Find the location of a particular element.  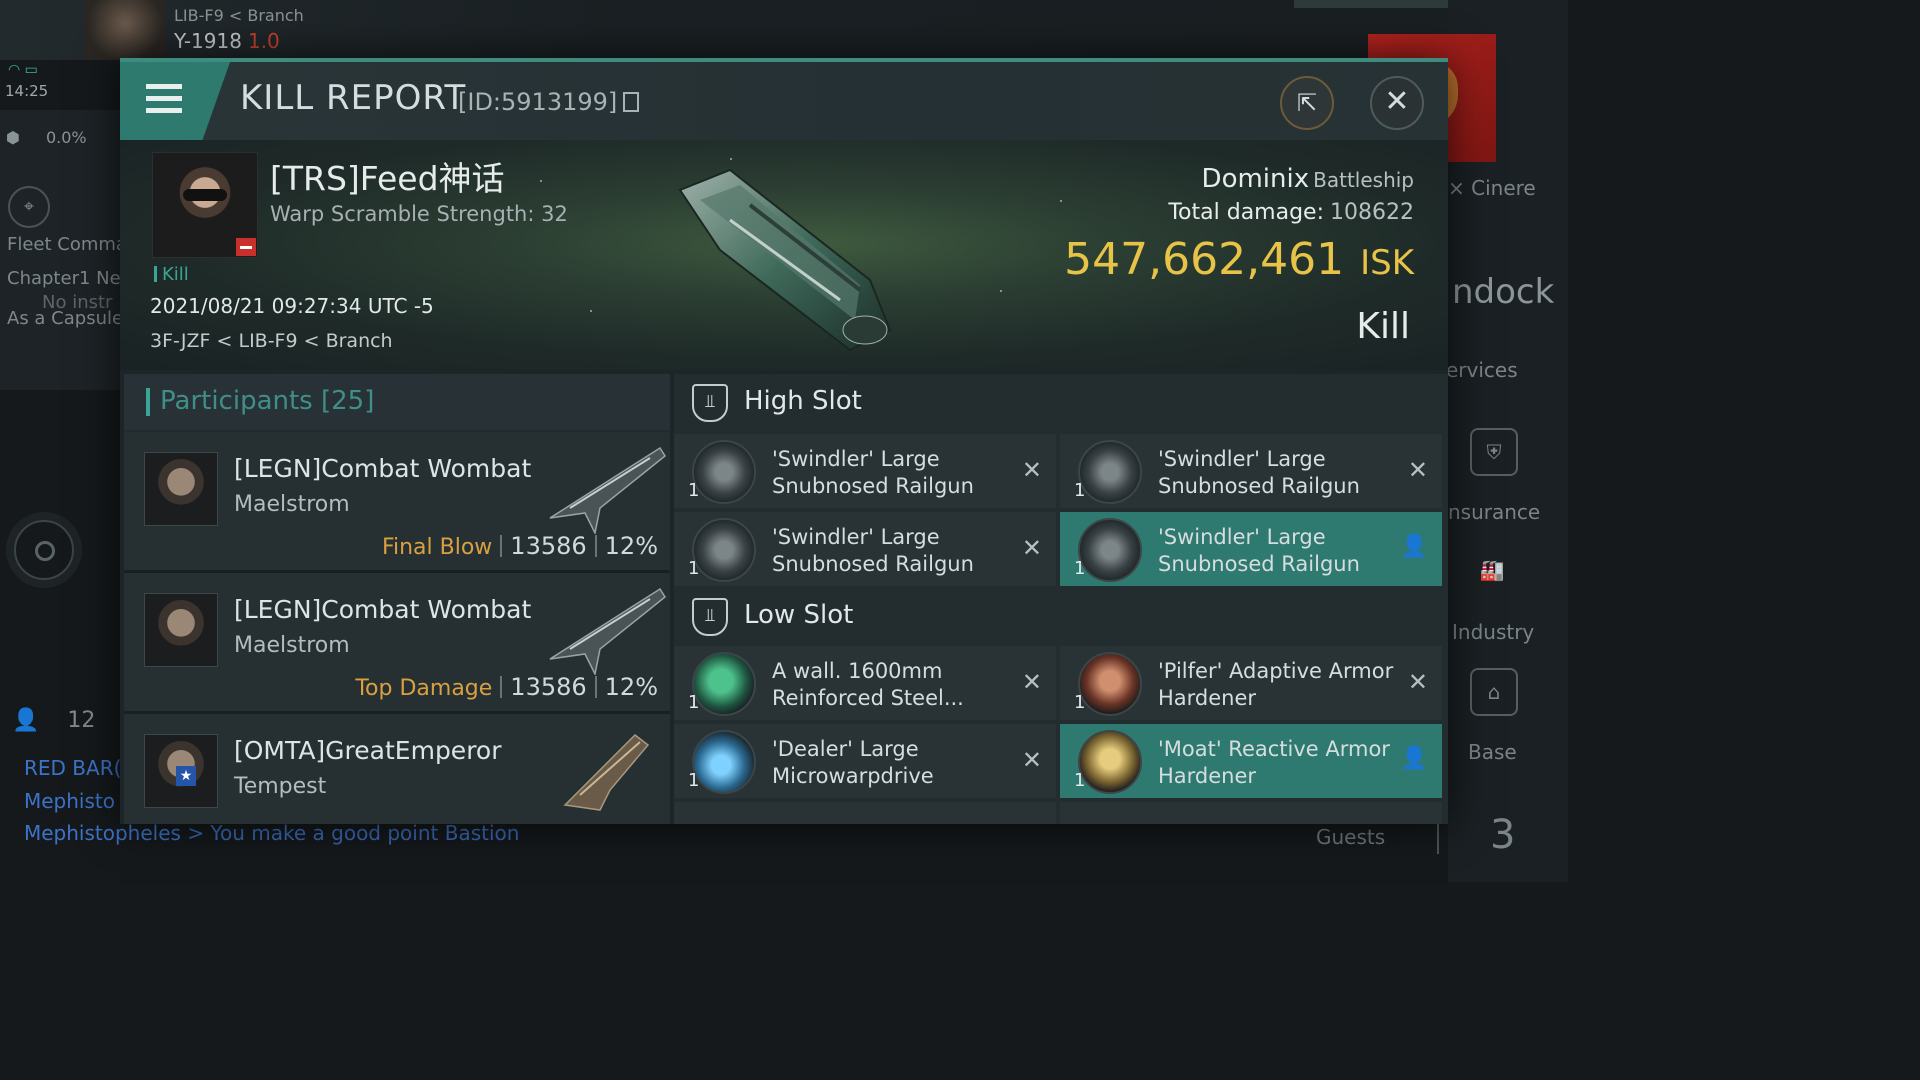

ship-type: Dominix Battleship is located at coordinates (1308, 179).